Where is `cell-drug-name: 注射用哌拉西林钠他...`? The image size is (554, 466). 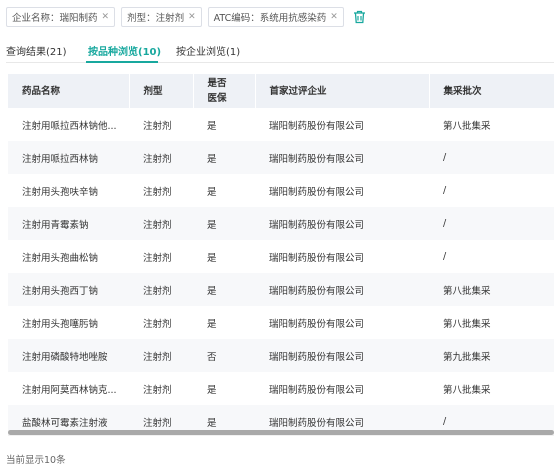 cell-drug-name: 注射用哌拉西林钠他... is located at coordinates (69, 126).